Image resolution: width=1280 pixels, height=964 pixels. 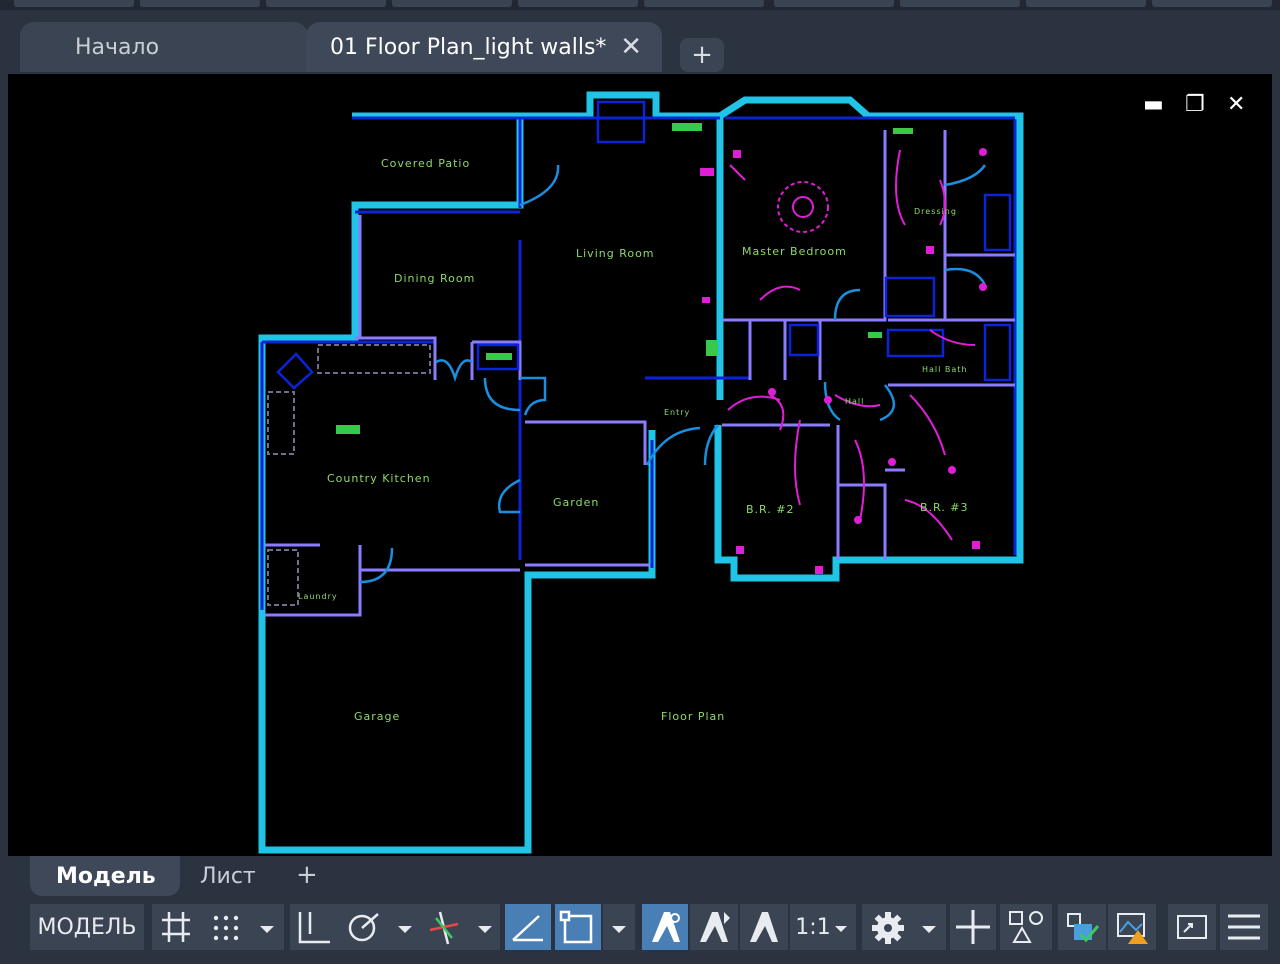 What do you see at coordinates (665, 927) in the screenshot?
I see `annotation-icon` at bounding box center [665, 927].